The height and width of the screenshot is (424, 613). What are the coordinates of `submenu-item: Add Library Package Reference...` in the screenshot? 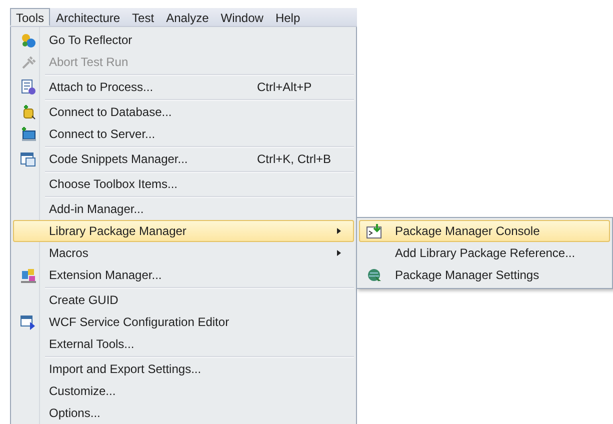 It's located at (484, 253).